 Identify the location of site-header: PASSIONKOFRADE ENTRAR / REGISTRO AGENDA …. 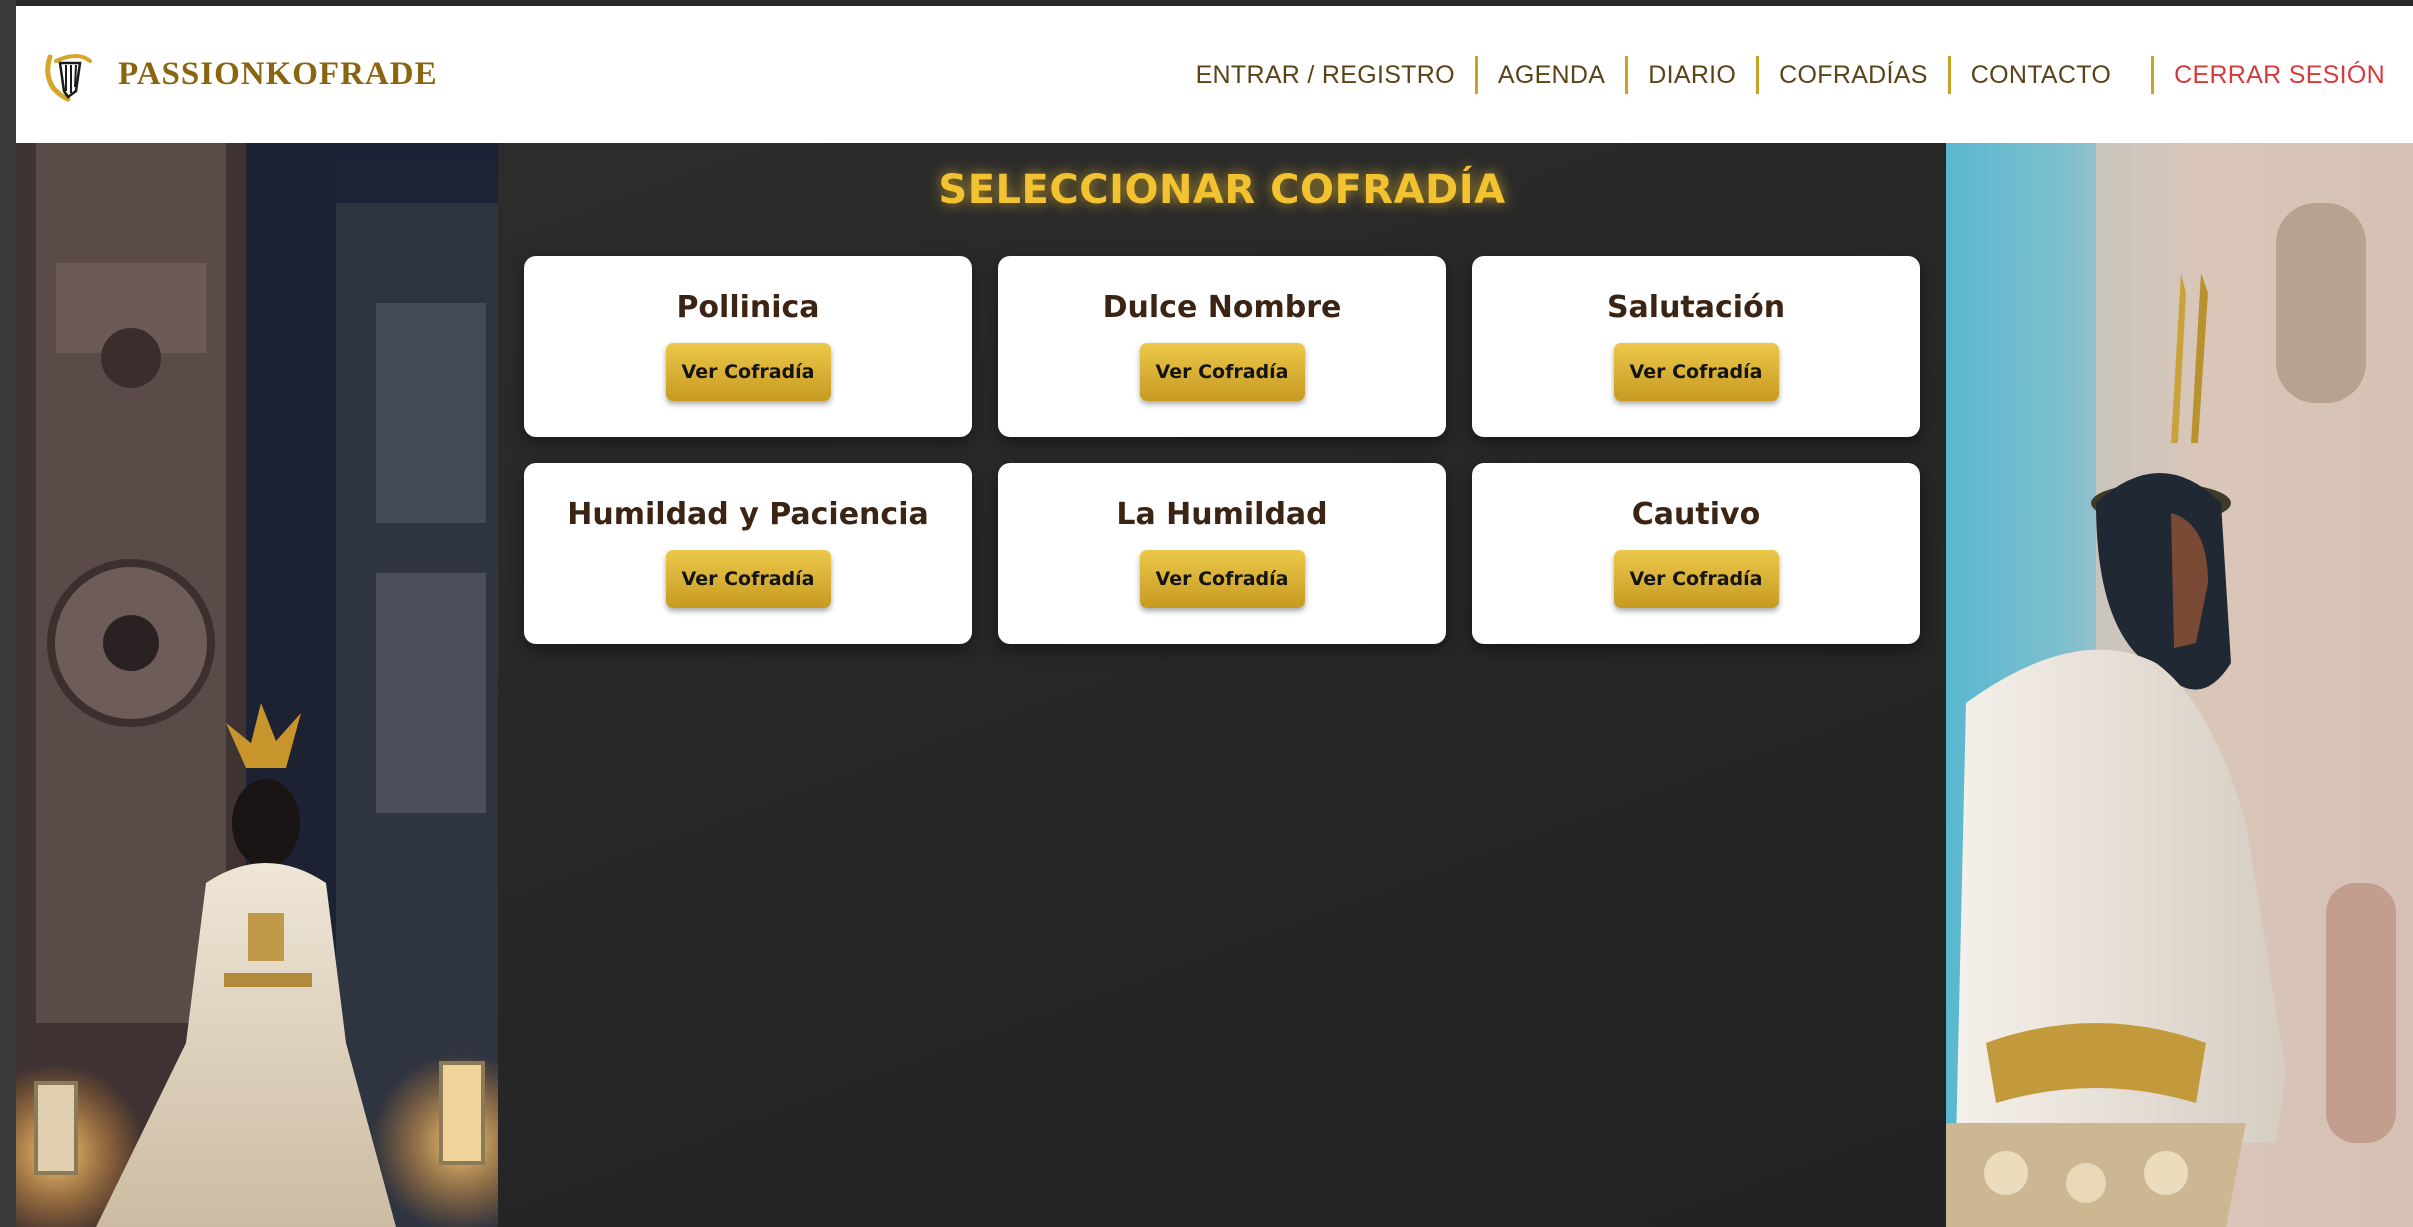
(1214, 74).